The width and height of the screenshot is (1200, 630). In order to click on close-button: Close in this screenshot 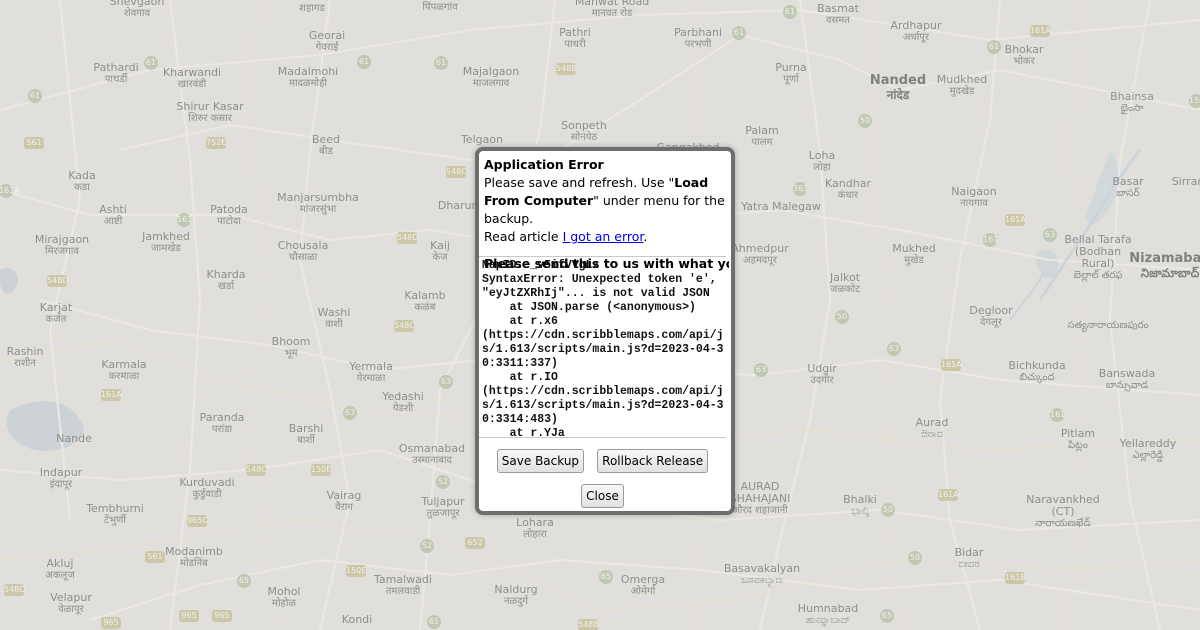, I will do `click(602, 496)`.